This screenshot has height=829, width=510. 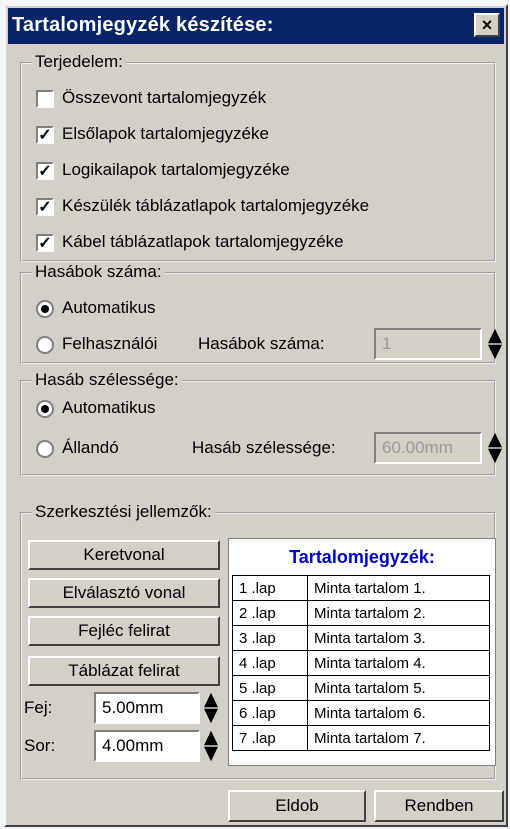 What do you see at coordinates (38, 707) in the screenshot?
I see `header-height-label: Fej:` at bounding box center [38, 707].